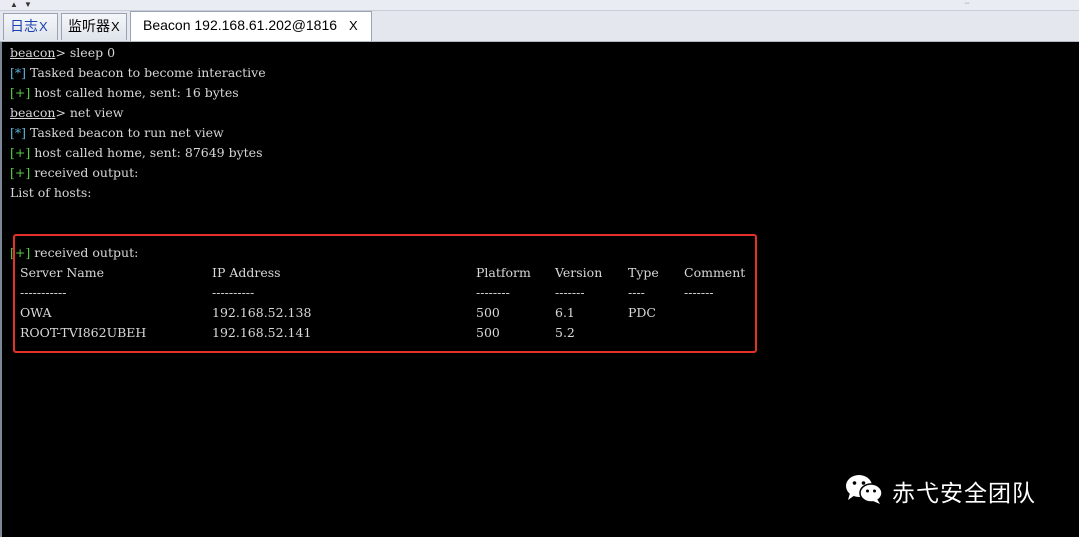 The image size is (1079, 537). What do you see at coordinates (353, 25) in the screenshot?
I see `tab-beacon-close-button: X` at bounding box center [353, 25].